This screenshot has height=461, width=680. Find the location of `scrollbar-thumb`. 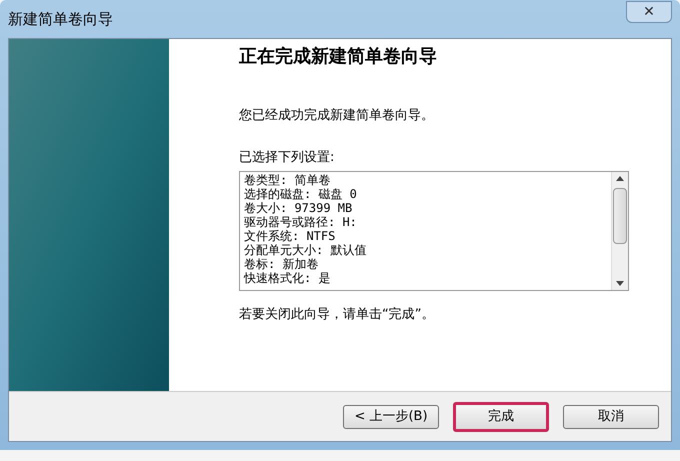

scrollbar-thumb is located at coordinates (620, 216).